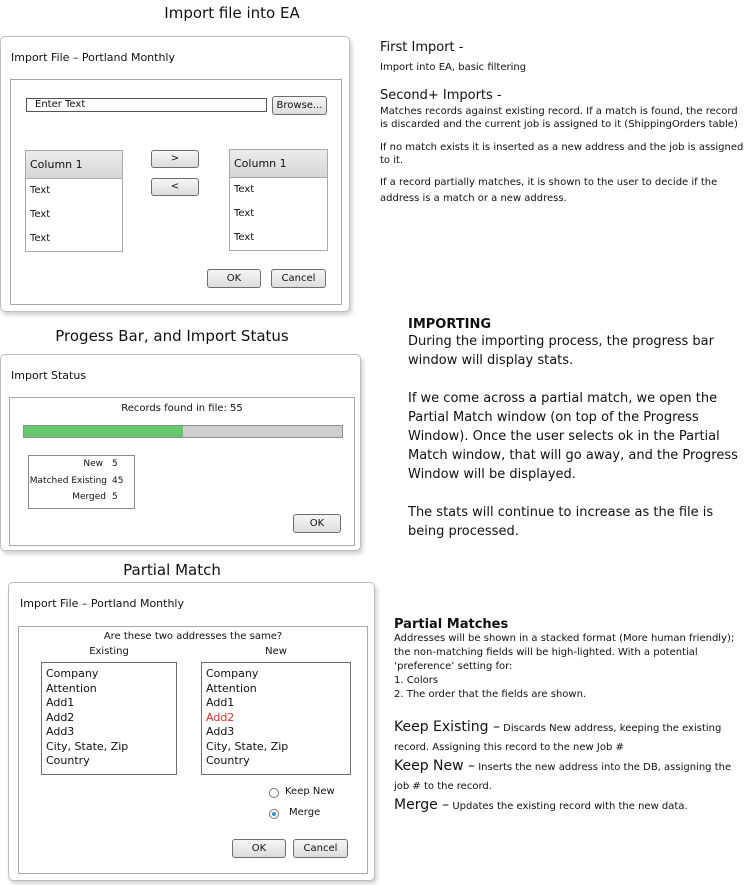 This screenshot has width=754, height=885. I want to click on stat-new-value: 5, so click(115, 464).